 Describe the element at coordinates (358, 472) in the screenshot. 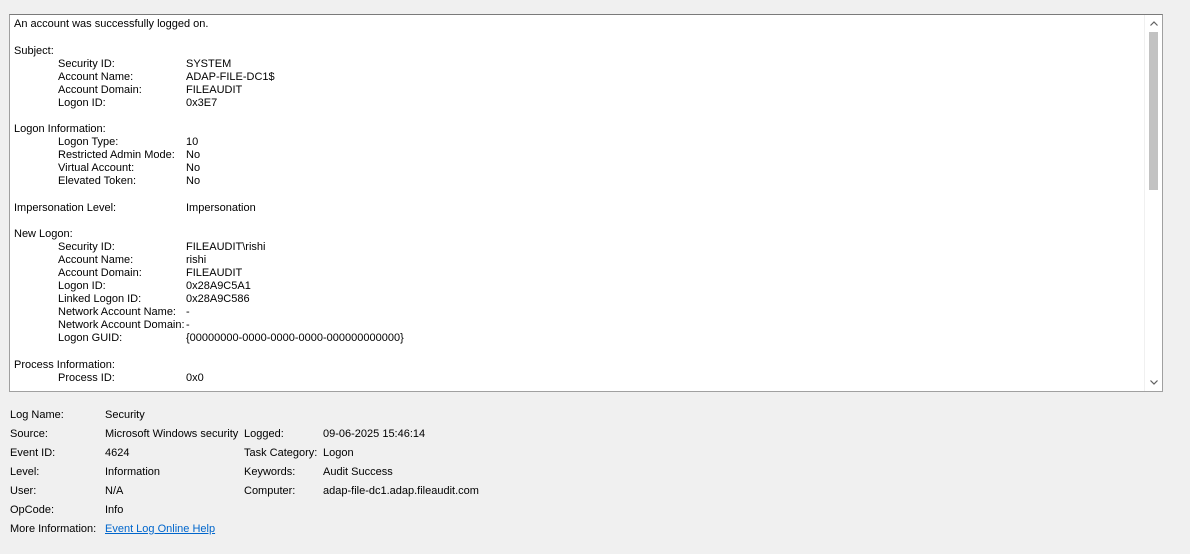

I see `keywords-value: Audit Success` at that location.